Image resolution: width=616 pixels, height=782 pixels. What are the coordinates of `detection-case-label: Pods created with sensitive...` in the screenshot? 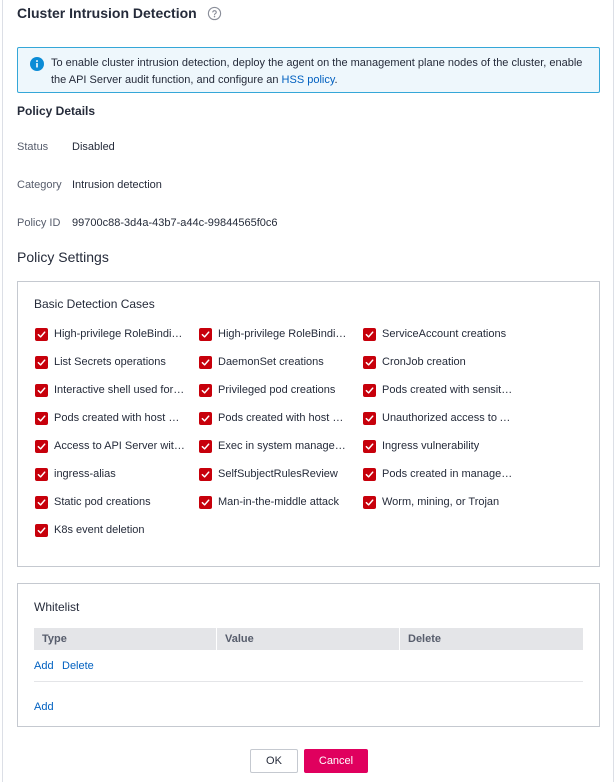 It's located at (447, 390).